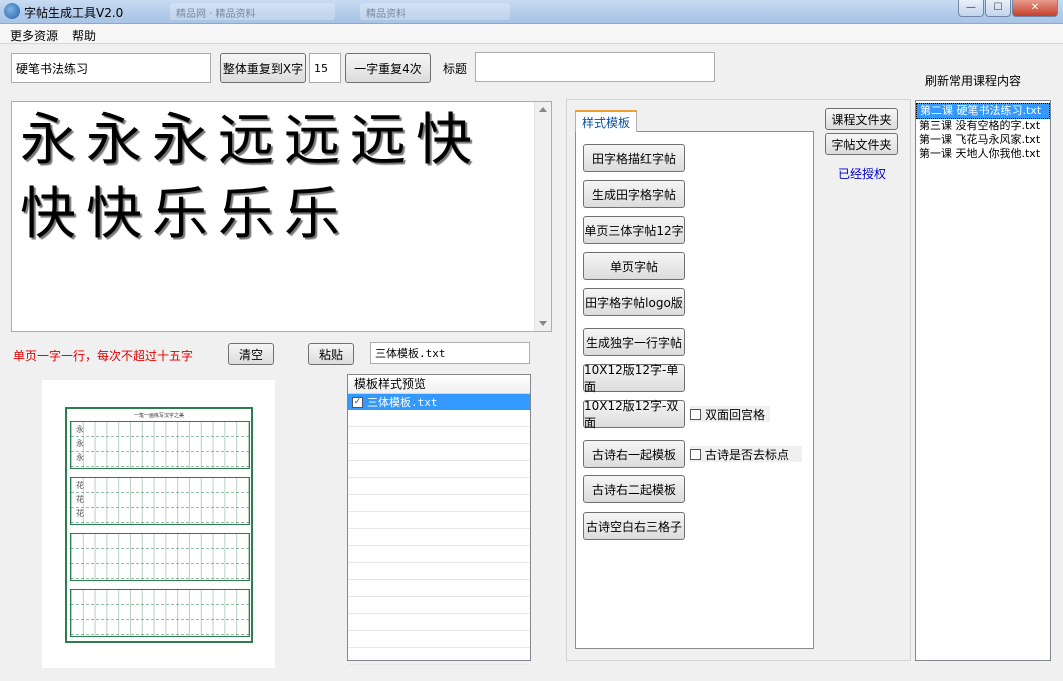  What do you see at coordinates (388, 68) in the screenshot?
I see `repeat-each-button: 一字重复4次` at bounding box center [388, 68].